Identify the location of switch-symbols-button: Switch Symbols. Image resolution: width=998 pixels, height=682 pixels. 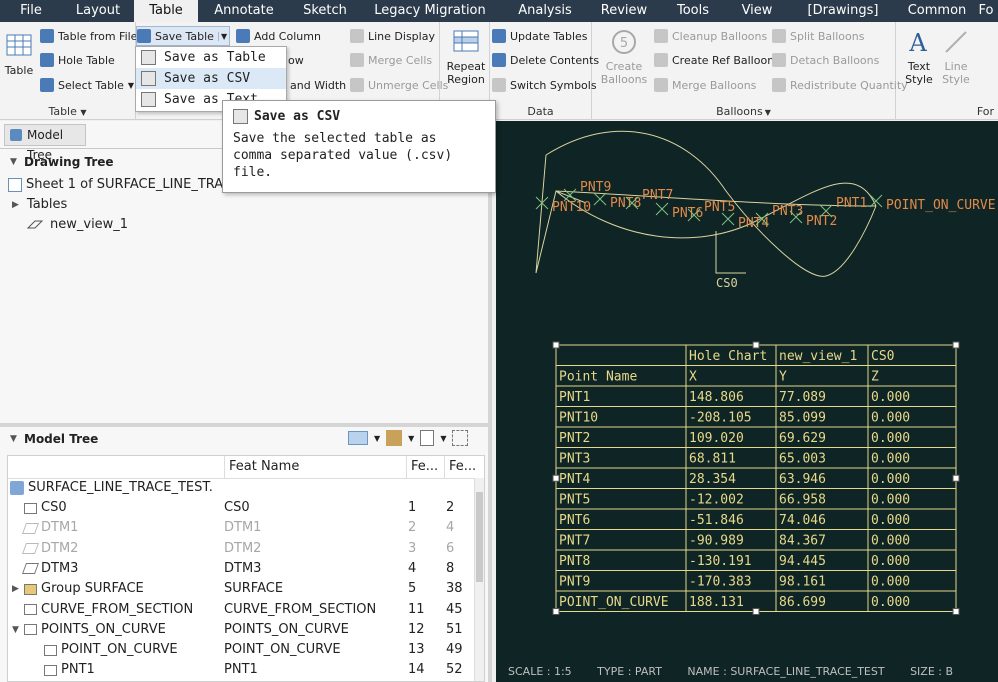
(544, 85).